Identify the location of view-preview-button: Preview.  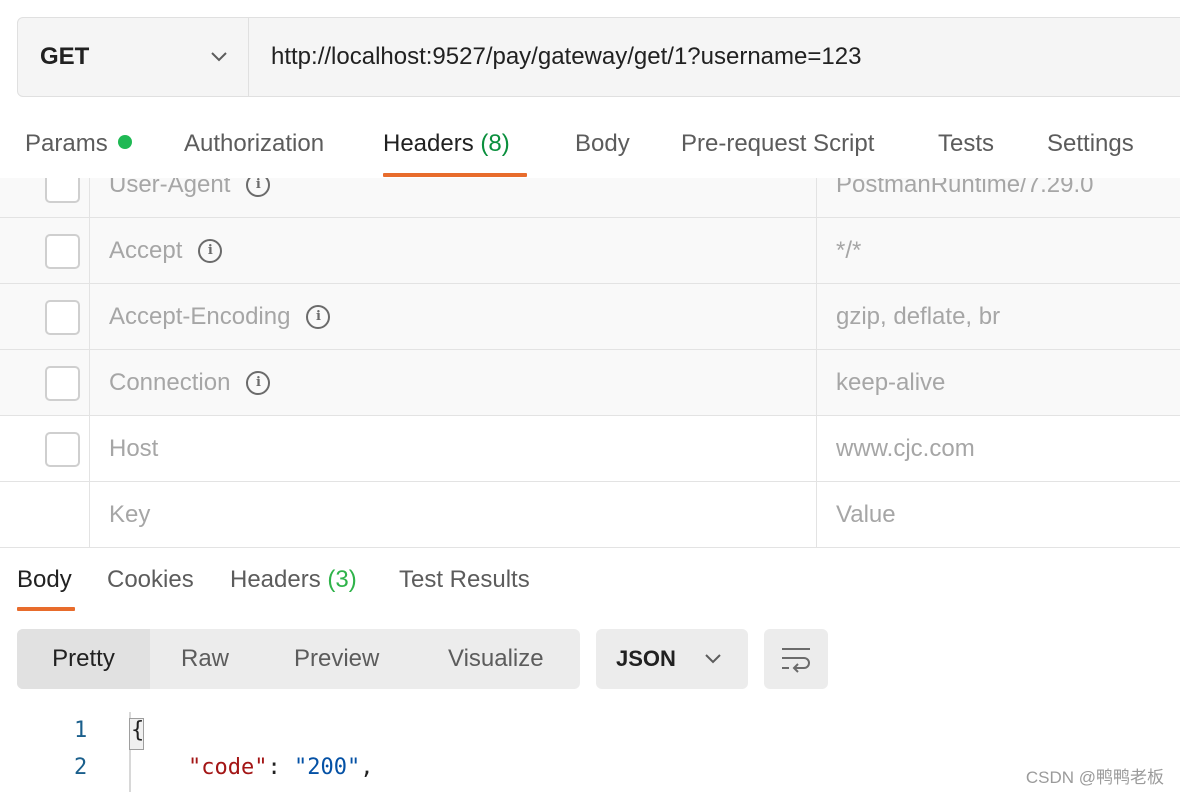
(336, 659).